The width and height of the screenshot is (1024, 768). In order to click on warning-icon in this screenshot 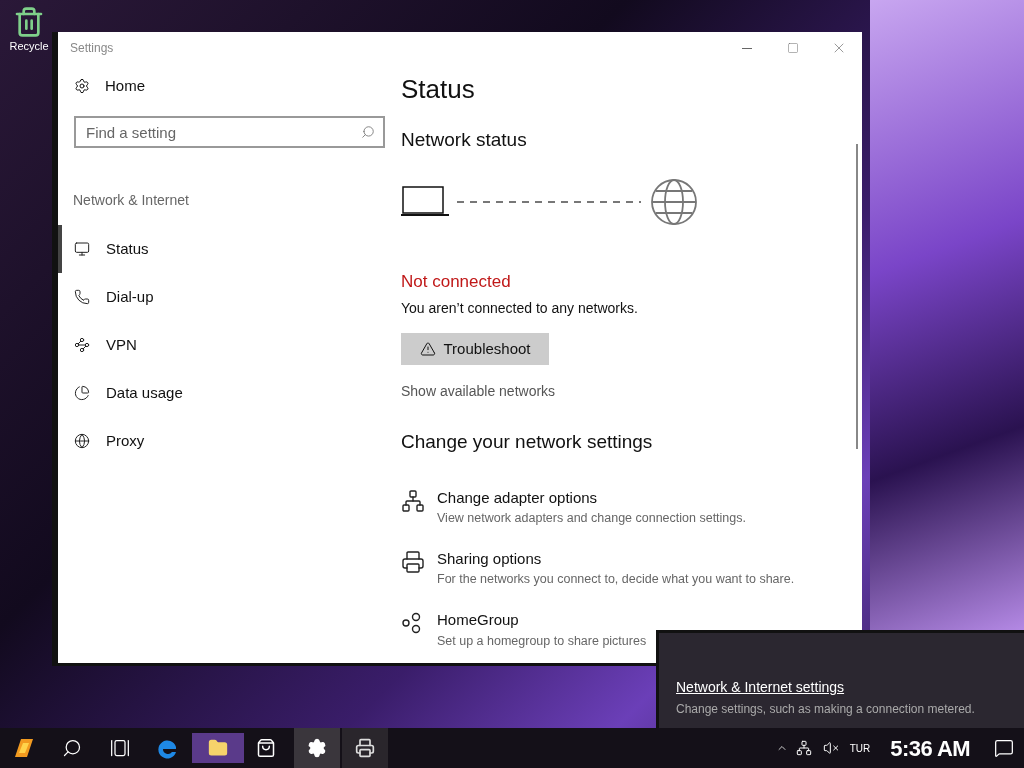, I will do `click(427, 349)`.